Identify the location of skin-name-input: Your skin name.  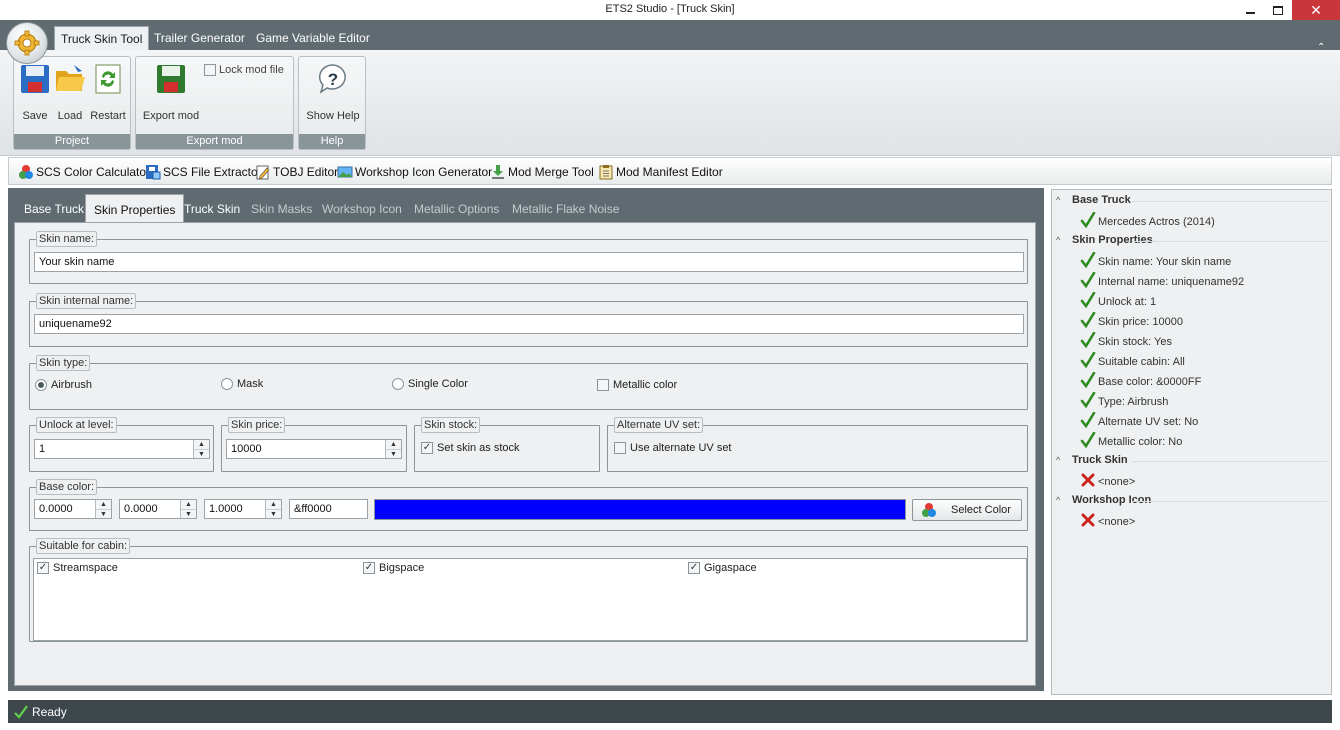
(529, 262).